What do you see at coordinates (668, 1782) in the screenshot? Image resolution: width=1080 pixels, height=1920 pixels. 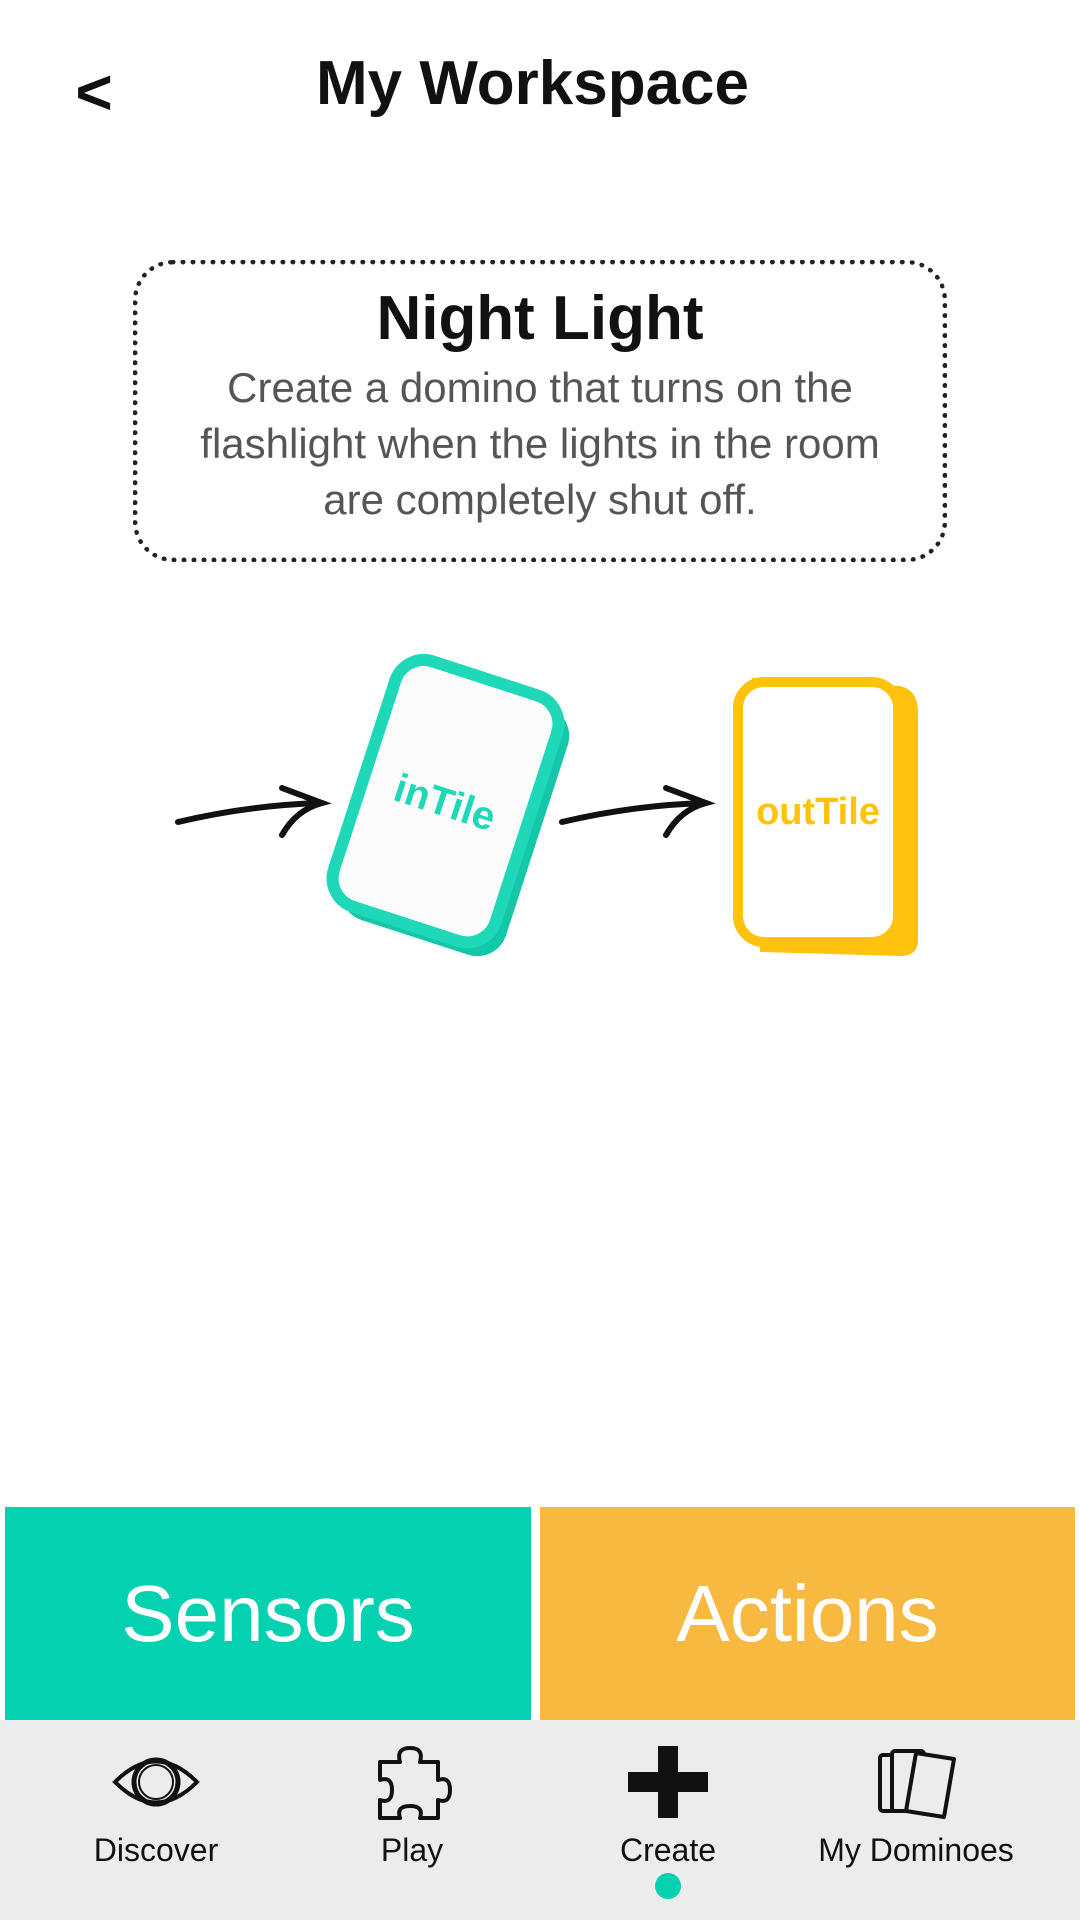 I see `plus-icon` at bounding box center [668, 1782].